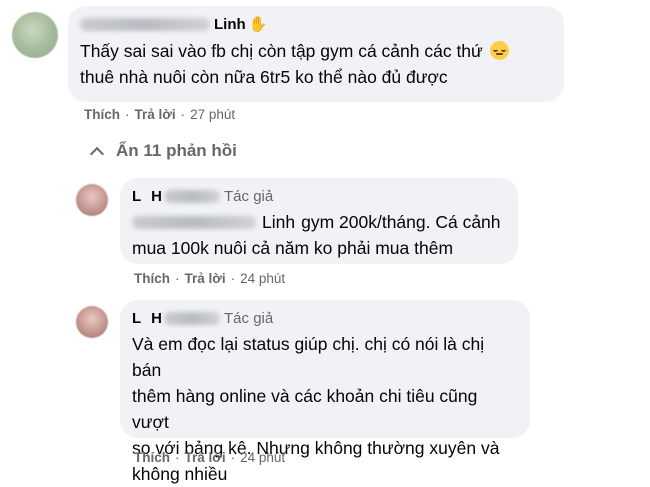  Describe the element at coordinates (212, 114) in the screenshot. I see `timestamp: 27 phút` at that location.